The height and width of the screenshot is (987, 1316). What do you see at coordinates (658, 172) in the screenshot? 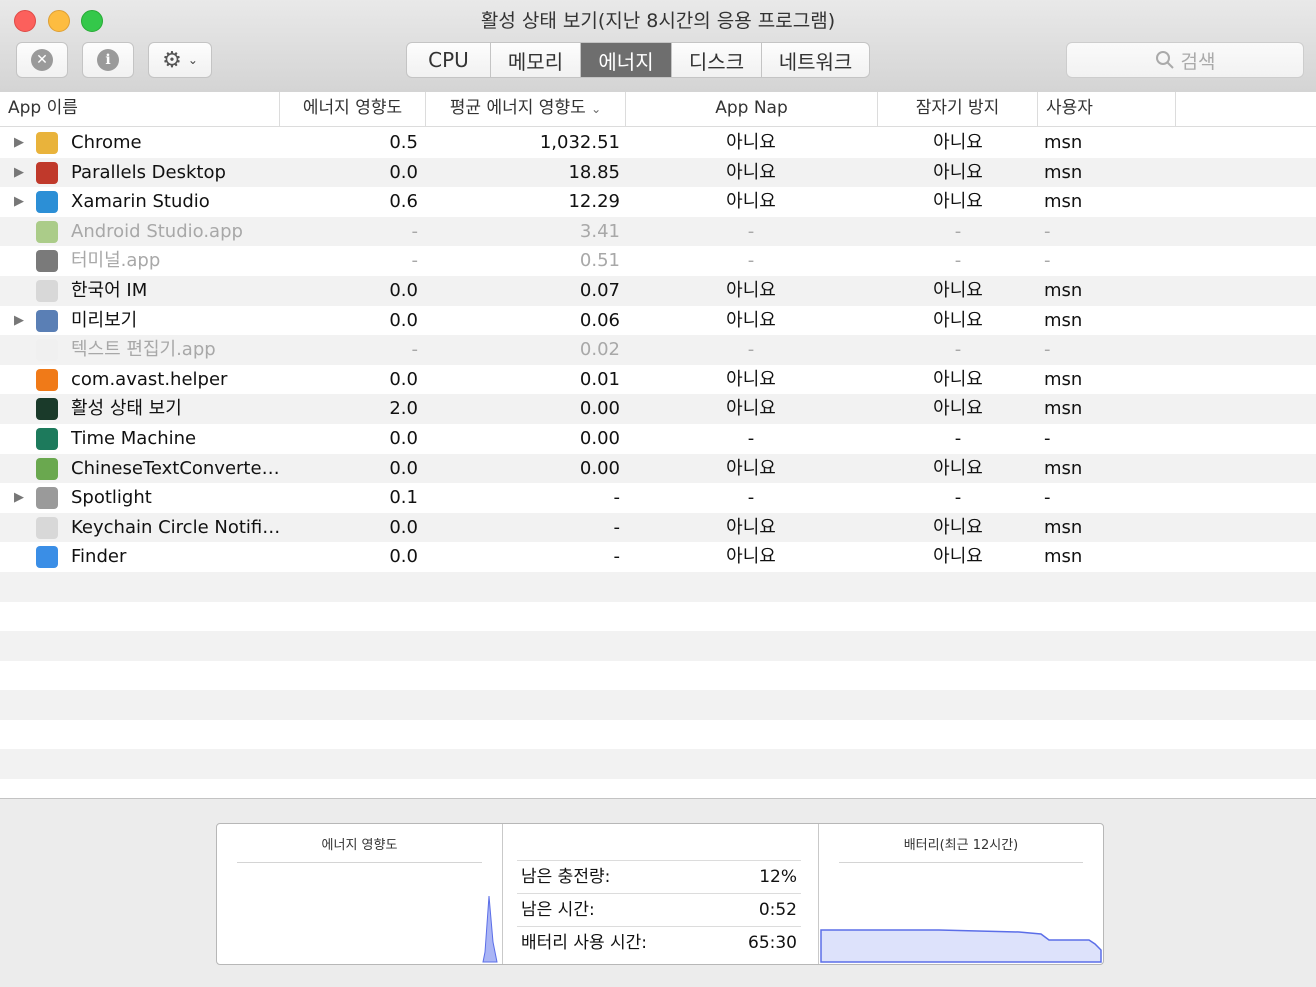
I see `table-row: ▶ Parallels Desktop 0.0 18.85 아니요 아니요 msn` at bounding box center [658, 172].